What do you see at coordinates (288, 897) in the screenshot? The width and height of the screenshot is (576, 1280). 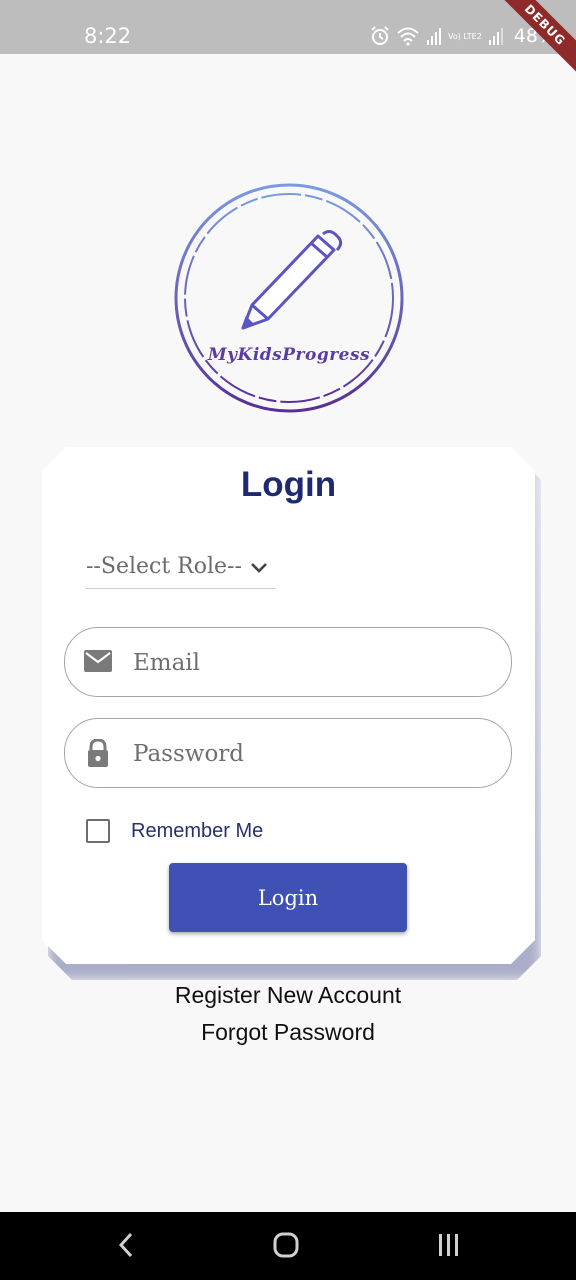 I see `login-button: Login` at bounding box center [288, 897].